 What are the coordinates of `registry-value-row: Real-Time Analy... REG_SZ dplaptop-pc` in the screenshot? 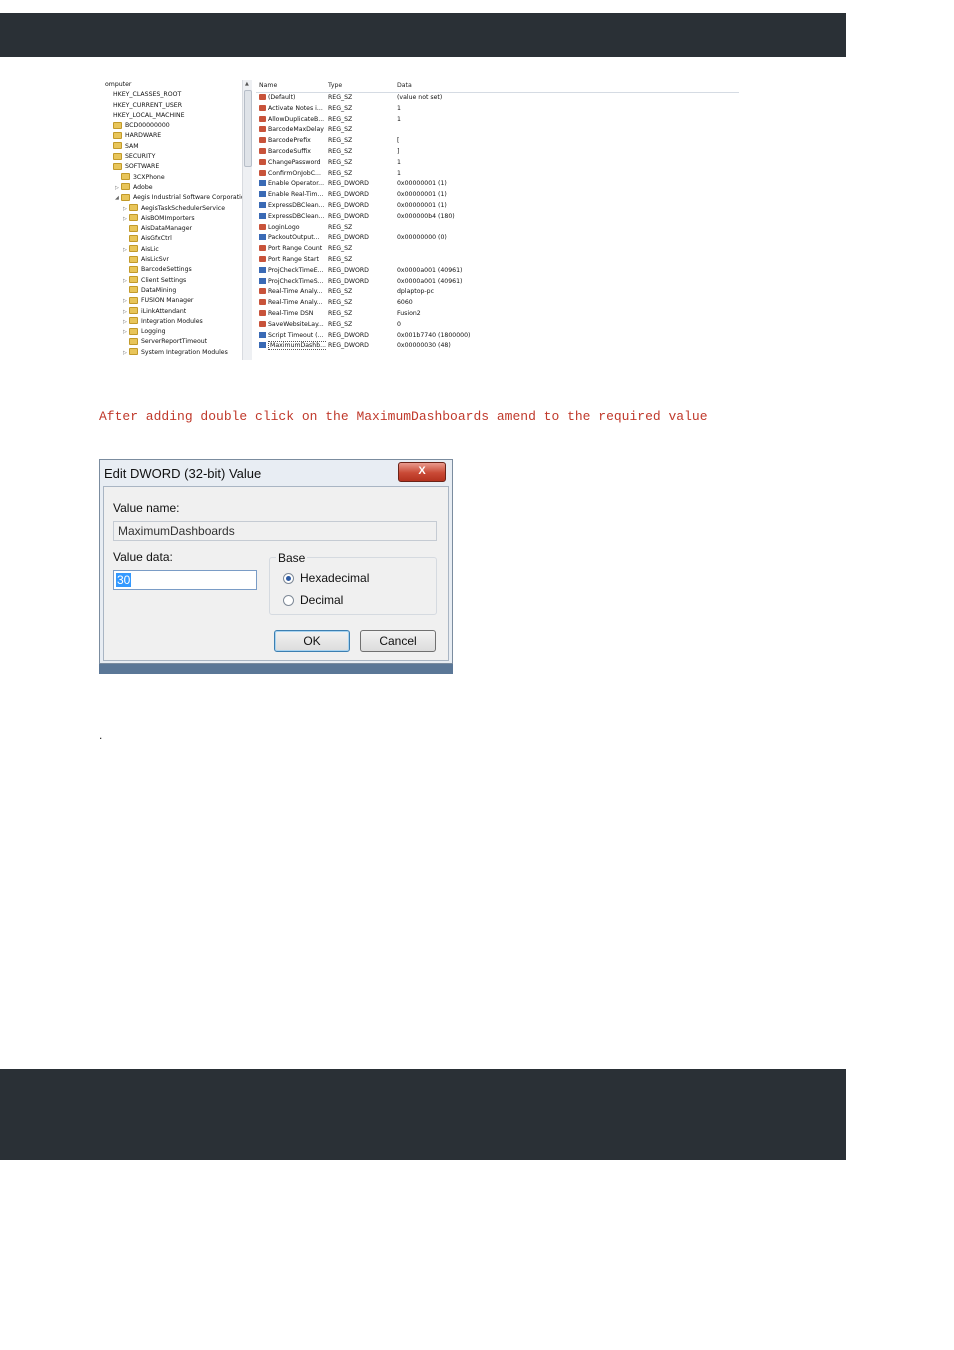 It's located at (497, 292).